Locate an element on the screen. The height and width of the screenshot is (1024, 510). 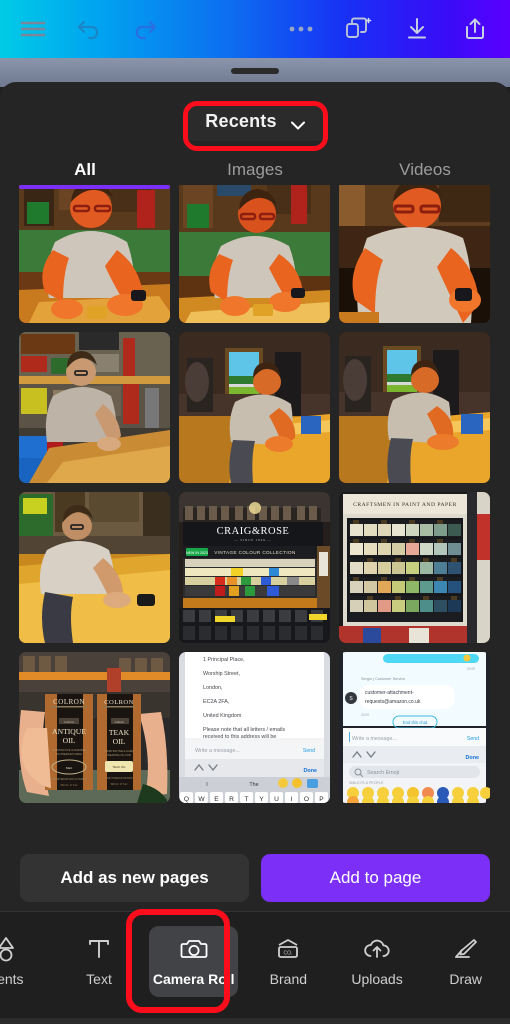
svg-text: CO. is located at coordinates (288, 954).